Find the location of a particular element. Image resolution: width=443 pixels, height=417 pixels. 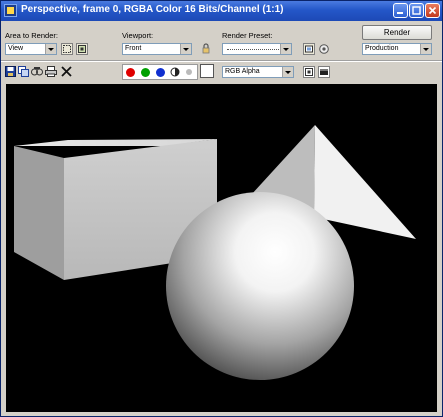

close-button is located at coordinates (432, 10).